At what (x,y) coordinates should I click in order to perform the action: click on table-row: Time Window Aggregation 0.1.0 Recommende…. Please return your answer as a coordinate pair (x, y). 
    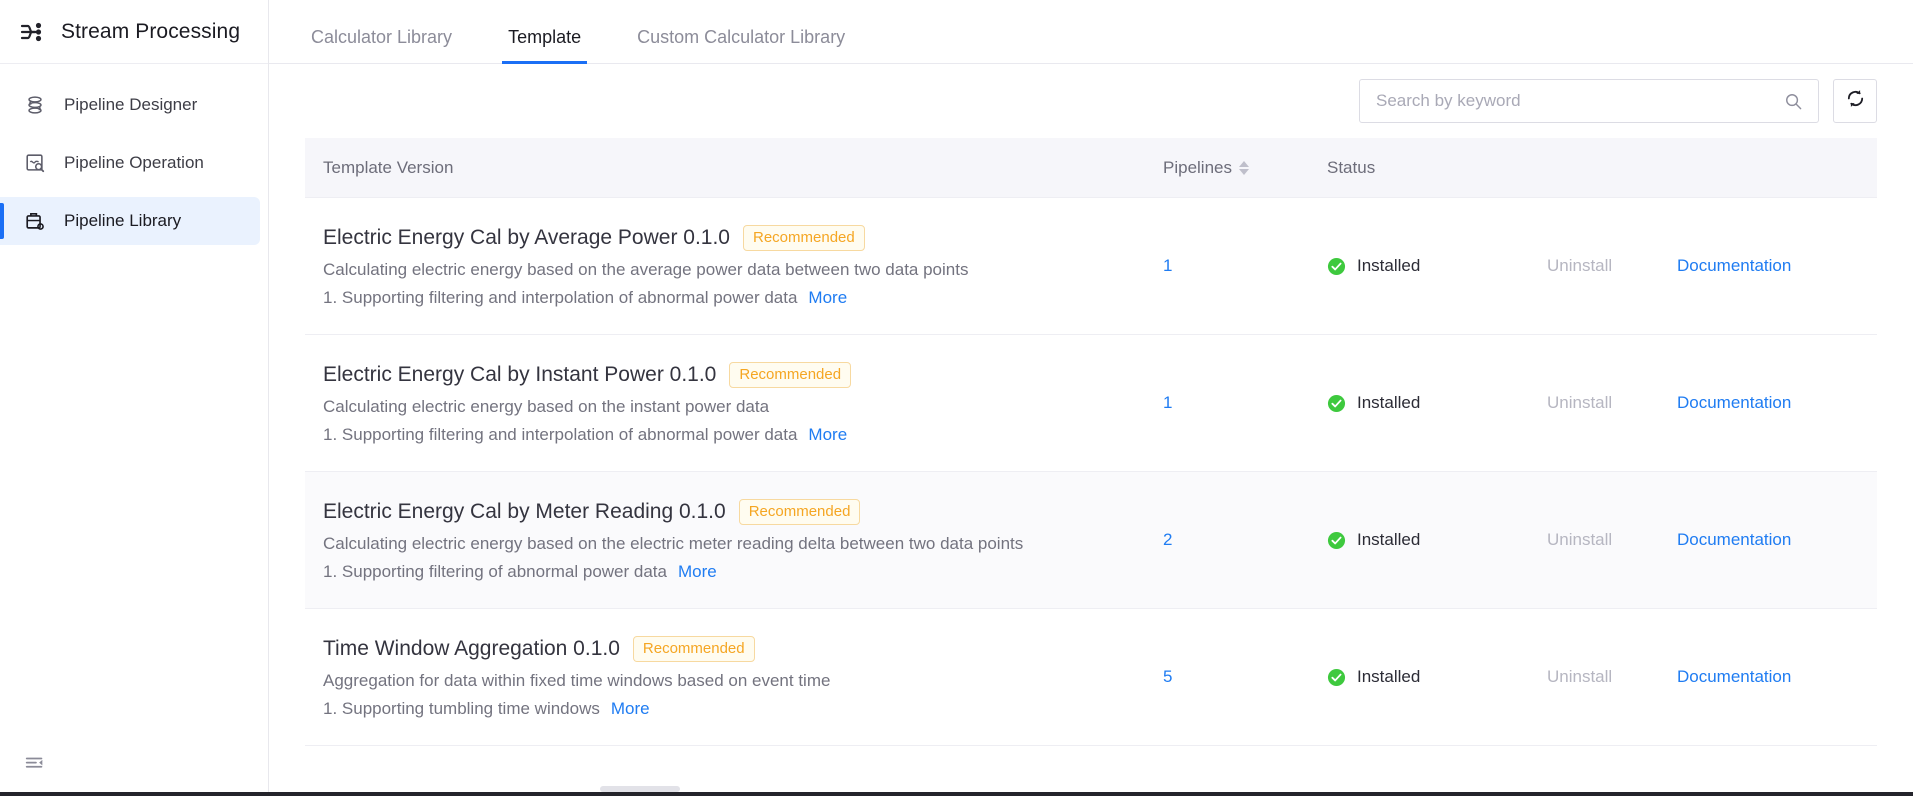
    Looking at the image, I should click on (1091, 677).